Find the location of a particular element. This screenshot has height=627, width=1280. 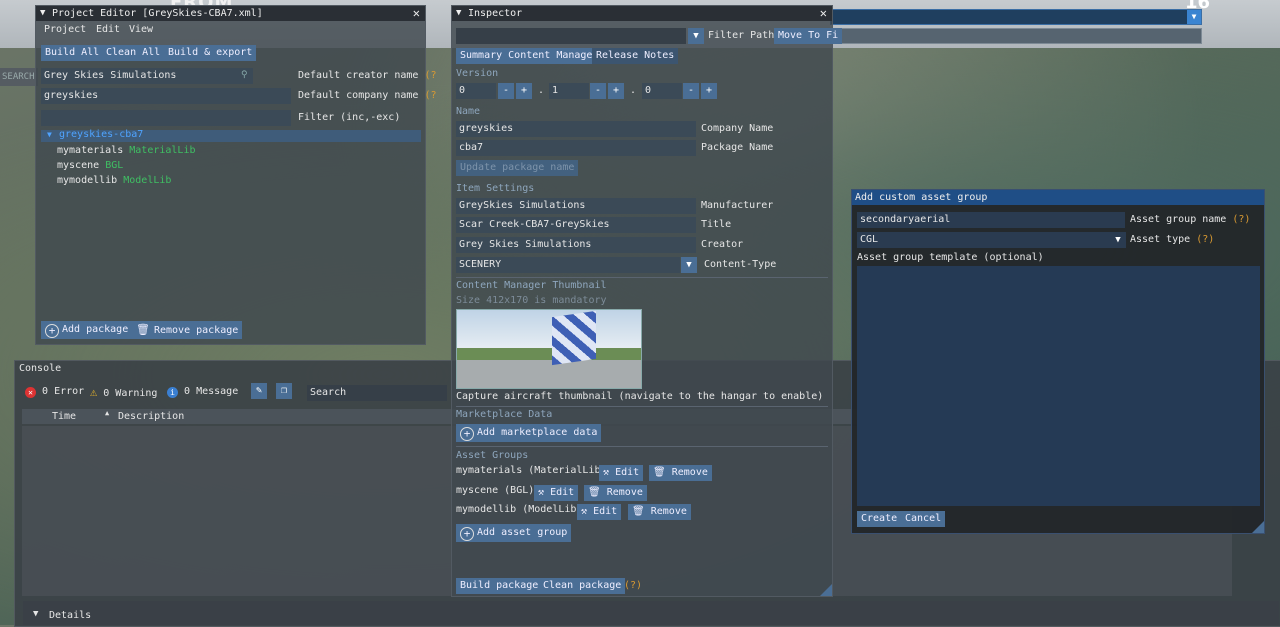

details-bar: ▼ Details is located at coordinates (651, 613).